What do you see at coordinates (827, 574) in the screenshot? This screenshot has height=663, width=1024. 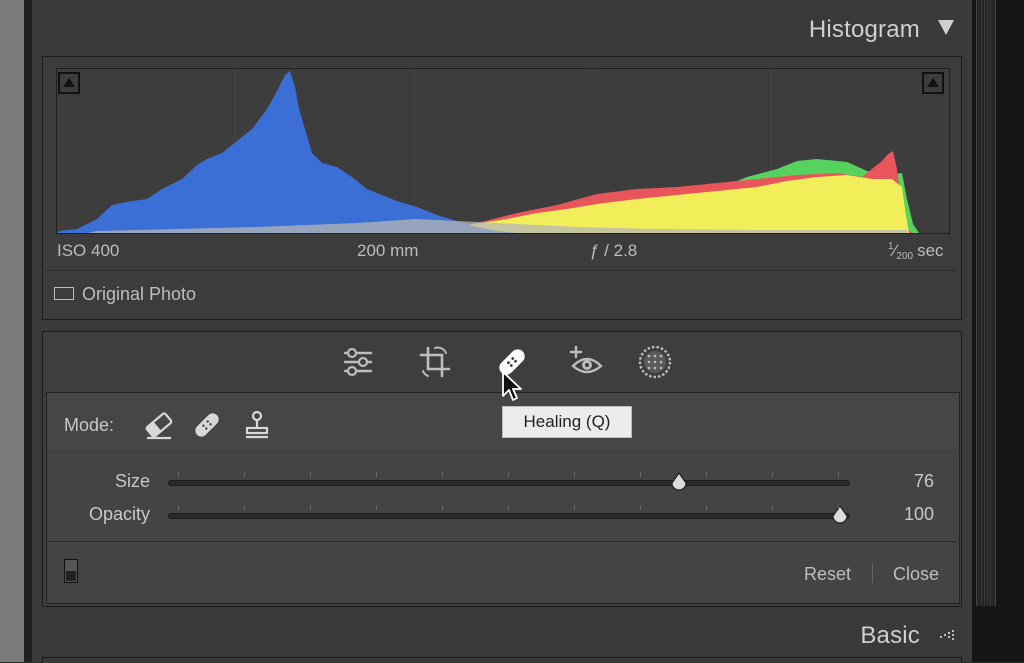 I see `reset-button: Reset` at bounding box center [827, 574].